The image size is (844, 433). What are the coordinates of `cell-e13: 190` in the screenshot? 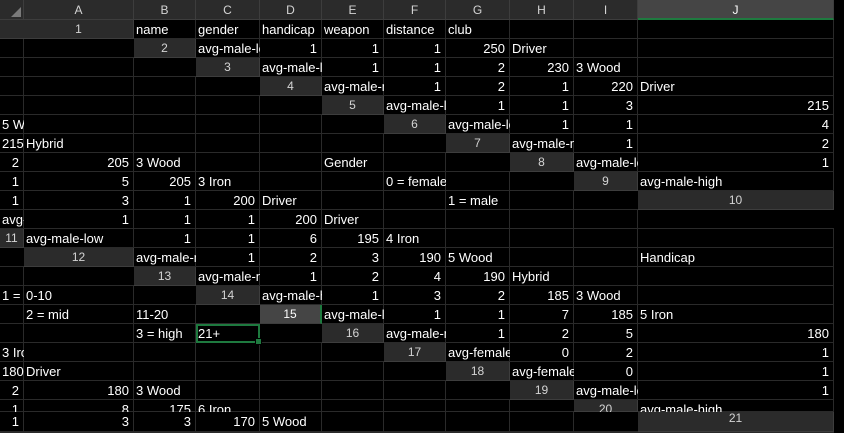 It's located at (478, 276).